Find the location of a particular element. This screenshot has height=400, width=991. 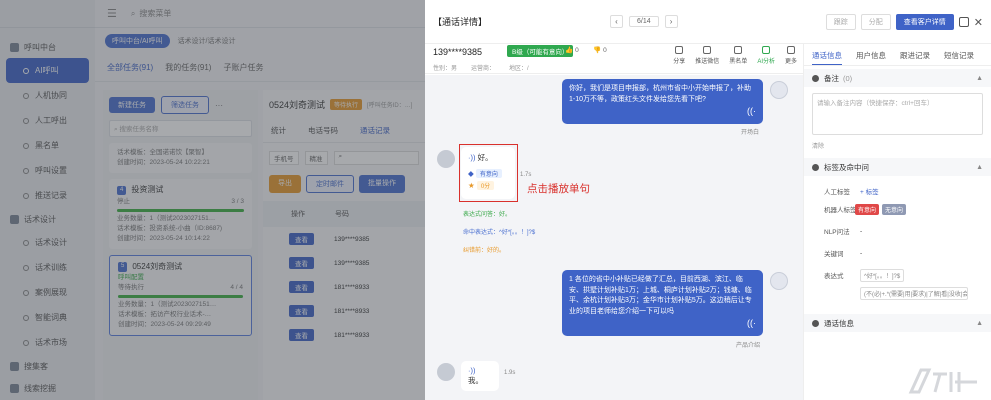

view-customer-button: 查看客户详情 is located at coordinates (924, 22).